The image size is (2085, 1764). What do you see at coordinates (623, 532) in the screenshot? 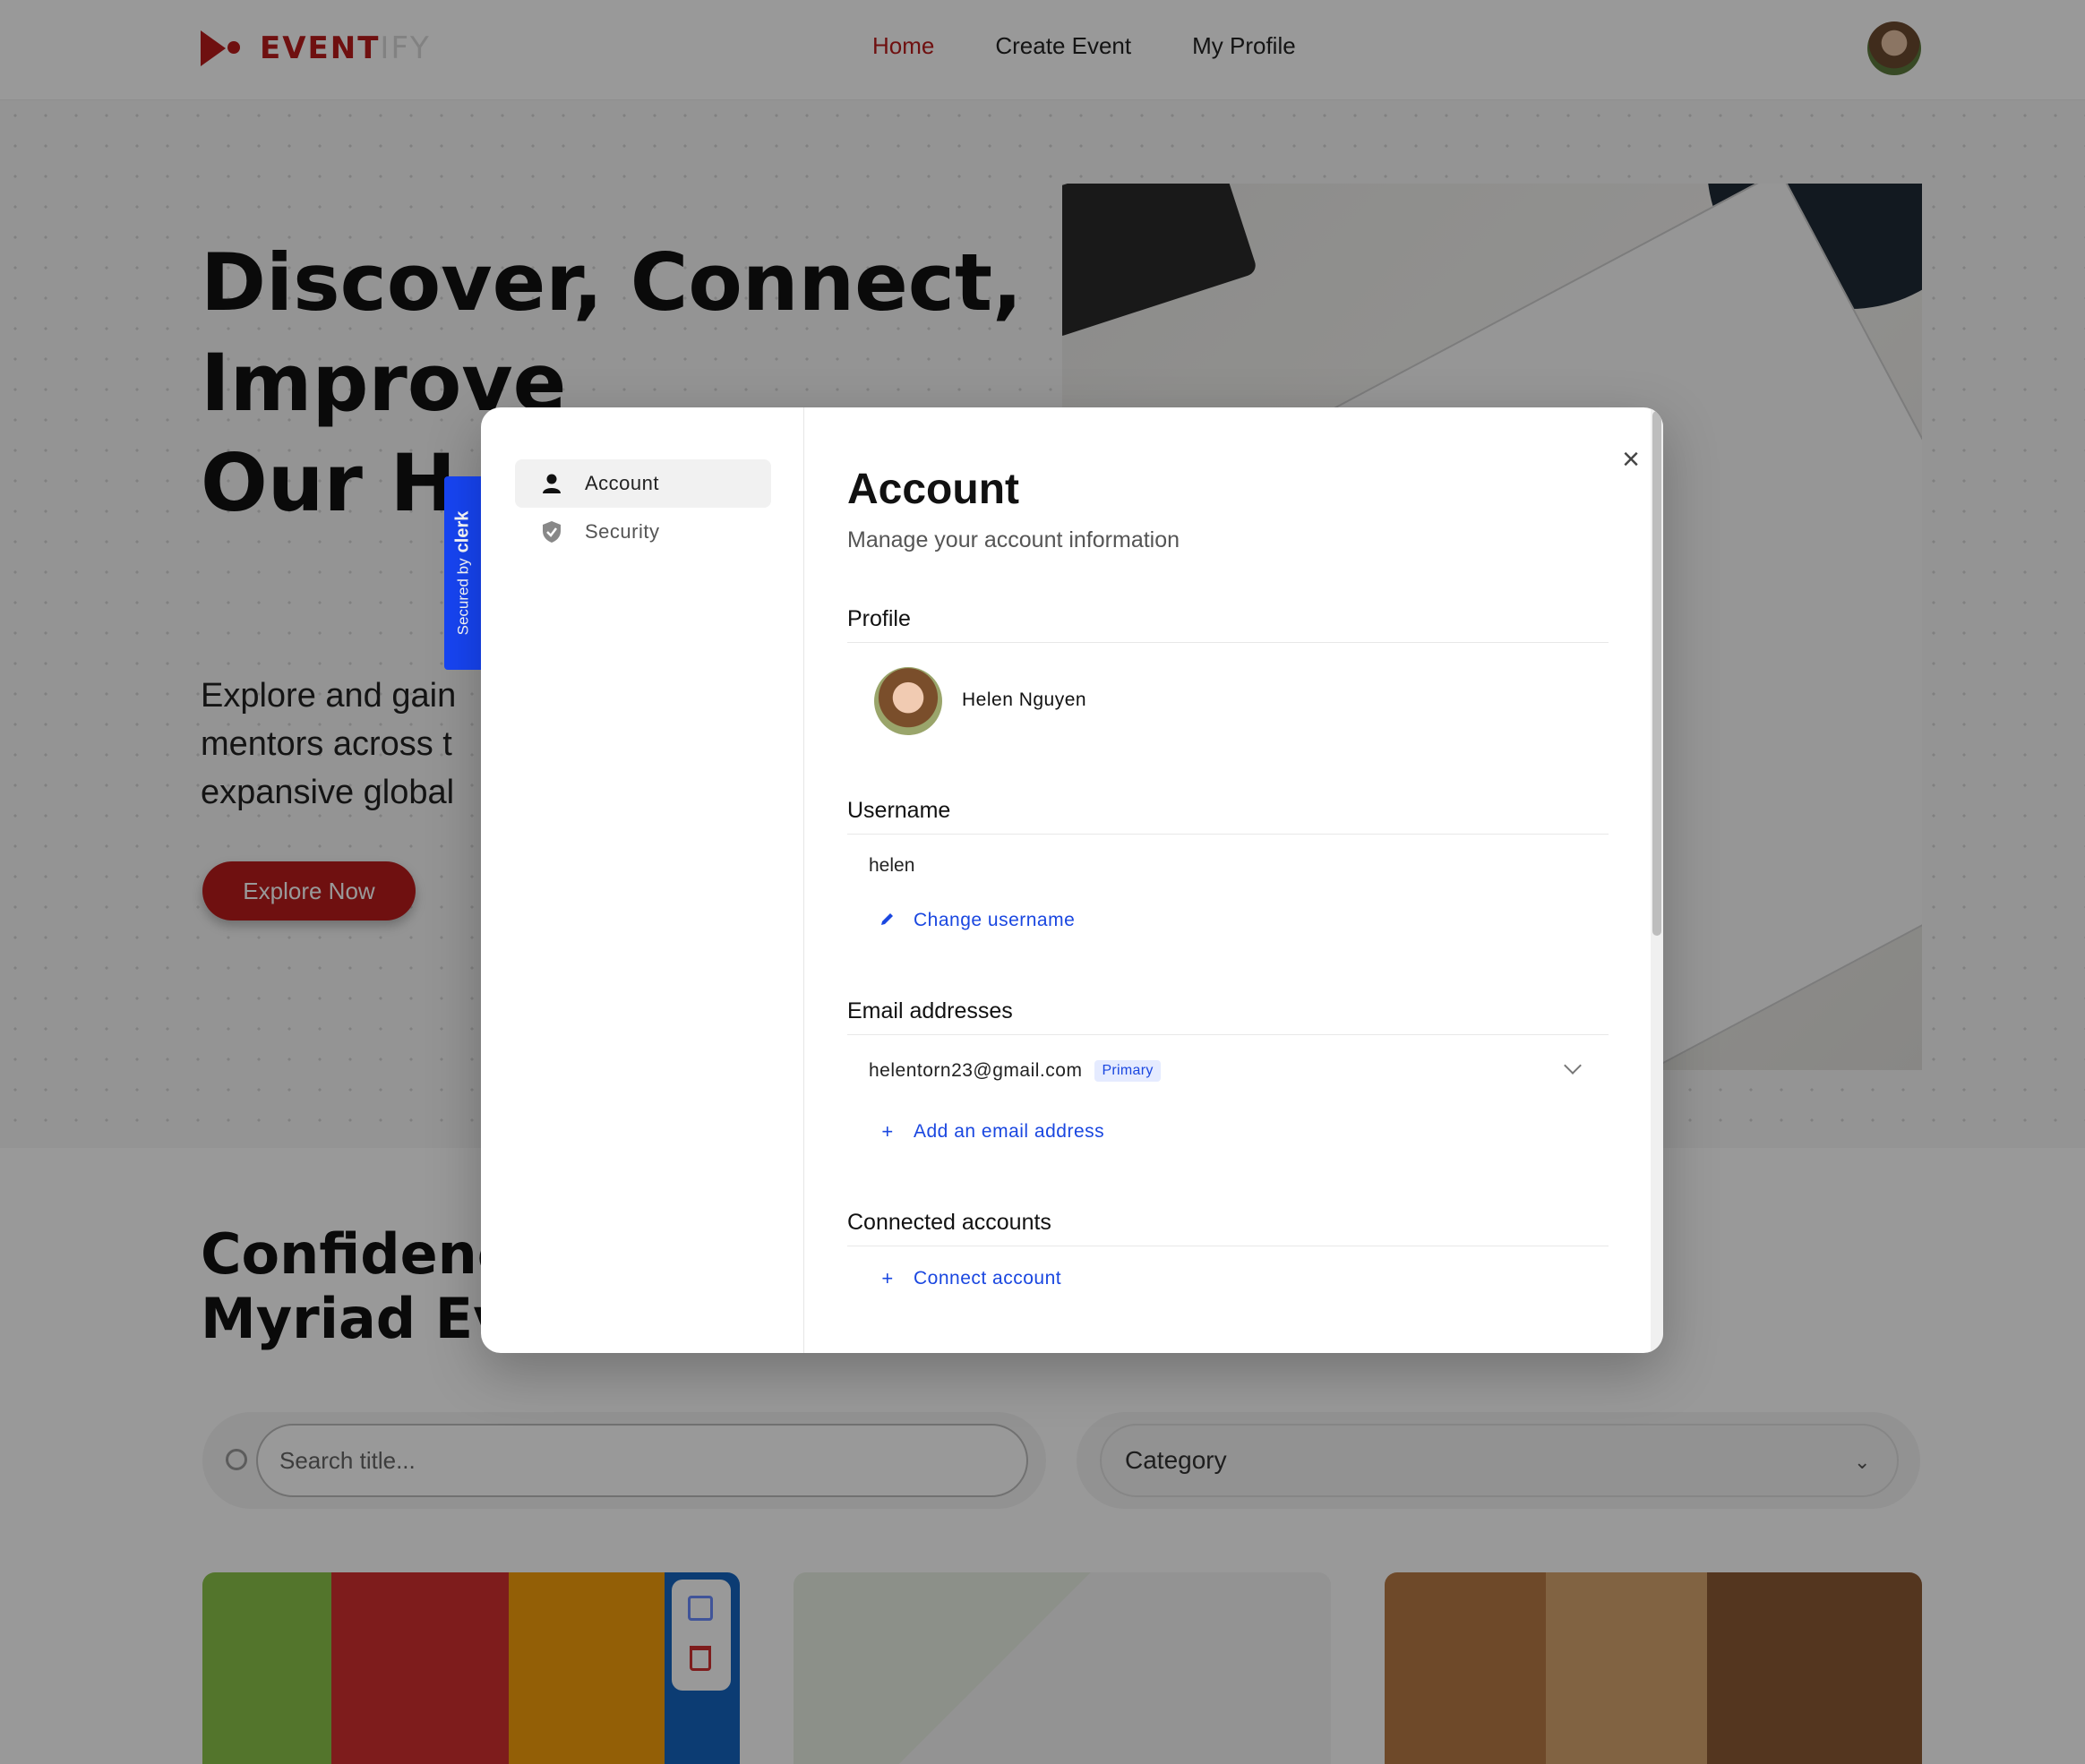
I see `sidebar-item-label: Security` at bounding box center [623, 532].